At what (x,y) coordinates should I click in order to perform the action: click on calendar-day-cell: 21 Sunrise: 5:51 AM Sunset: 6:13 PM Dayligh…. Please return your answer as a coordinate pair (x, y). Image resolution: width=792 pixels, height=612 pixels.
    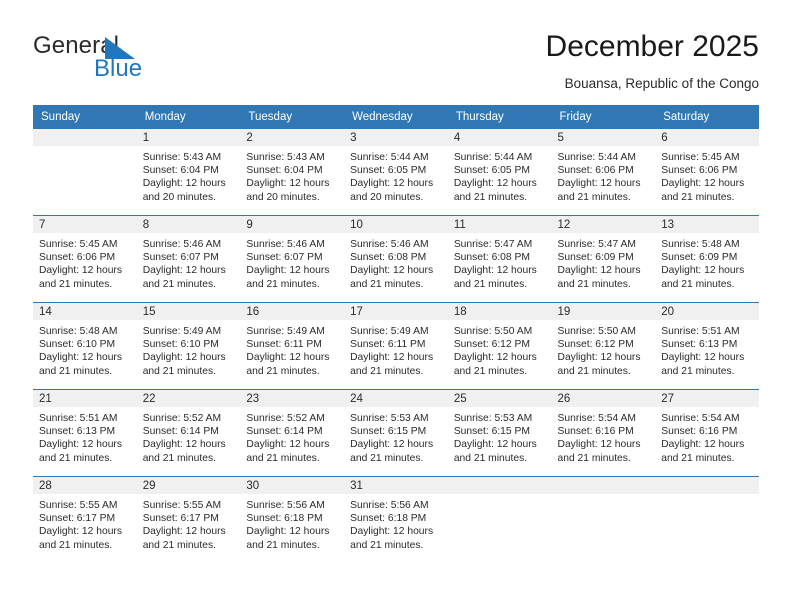
    Looking at the image, I should click on (85, 433).